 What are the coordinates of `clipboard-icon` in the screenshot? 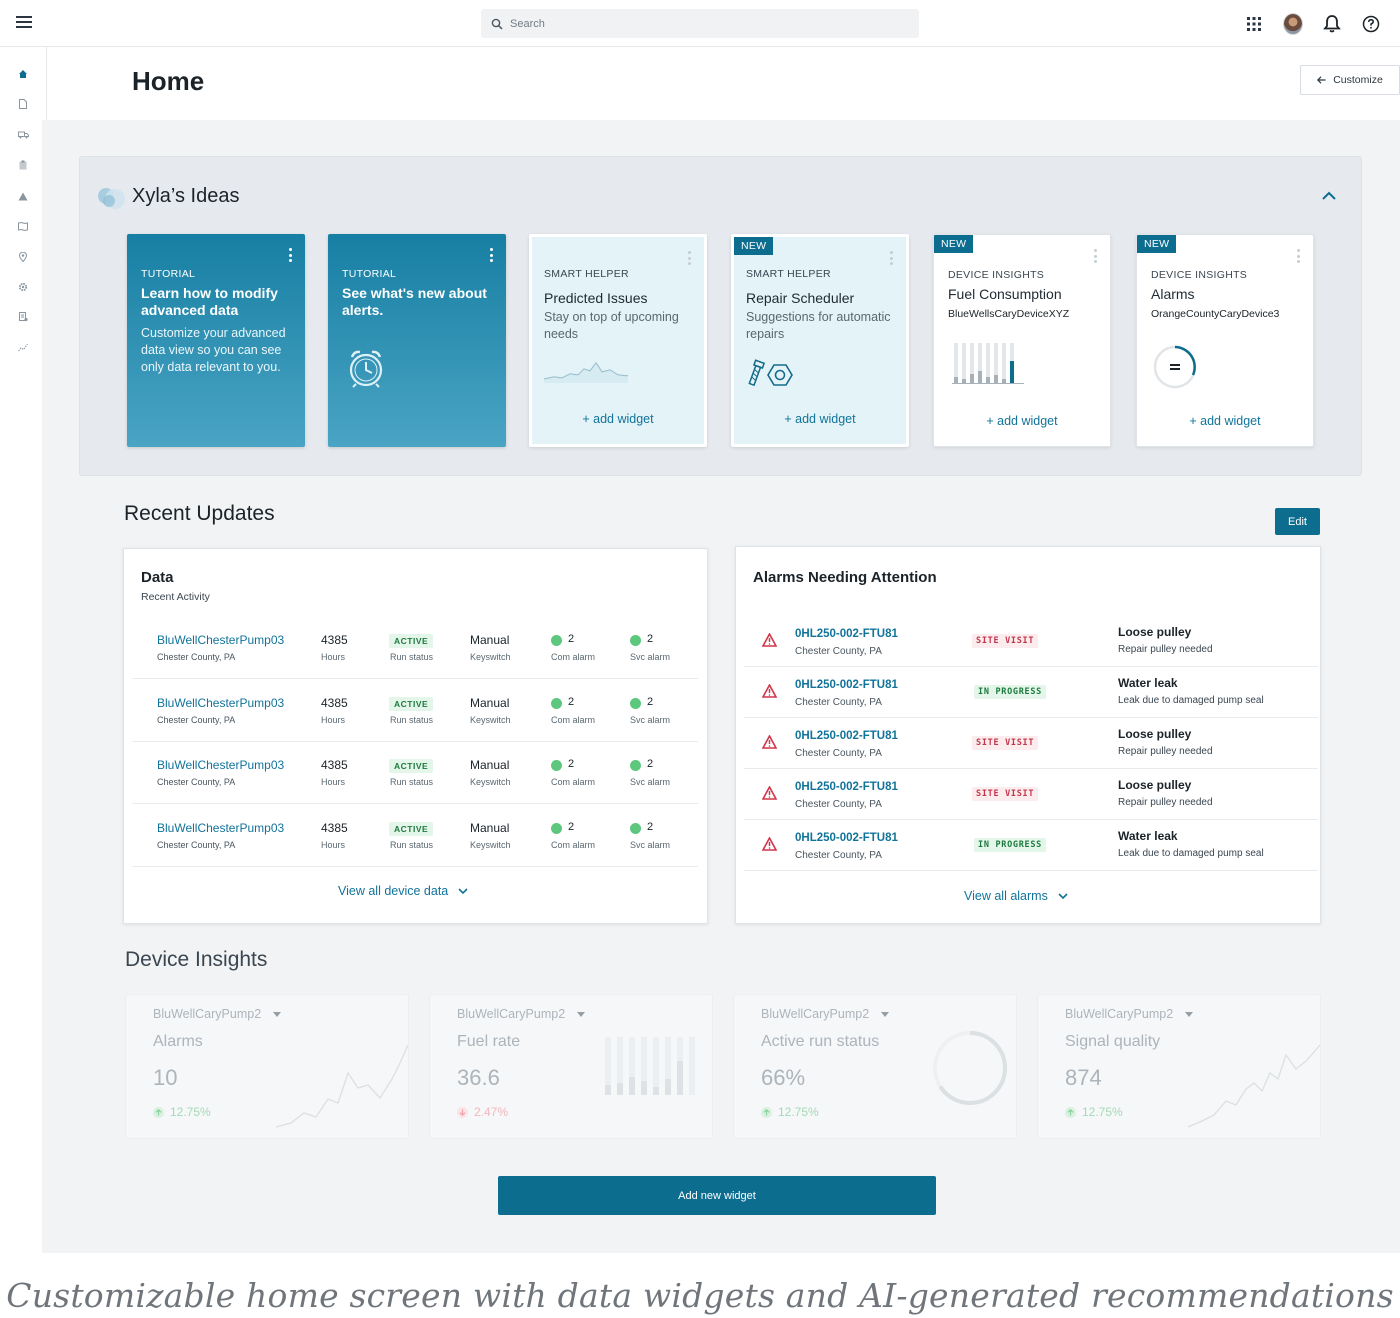 It's located at (23, 165).